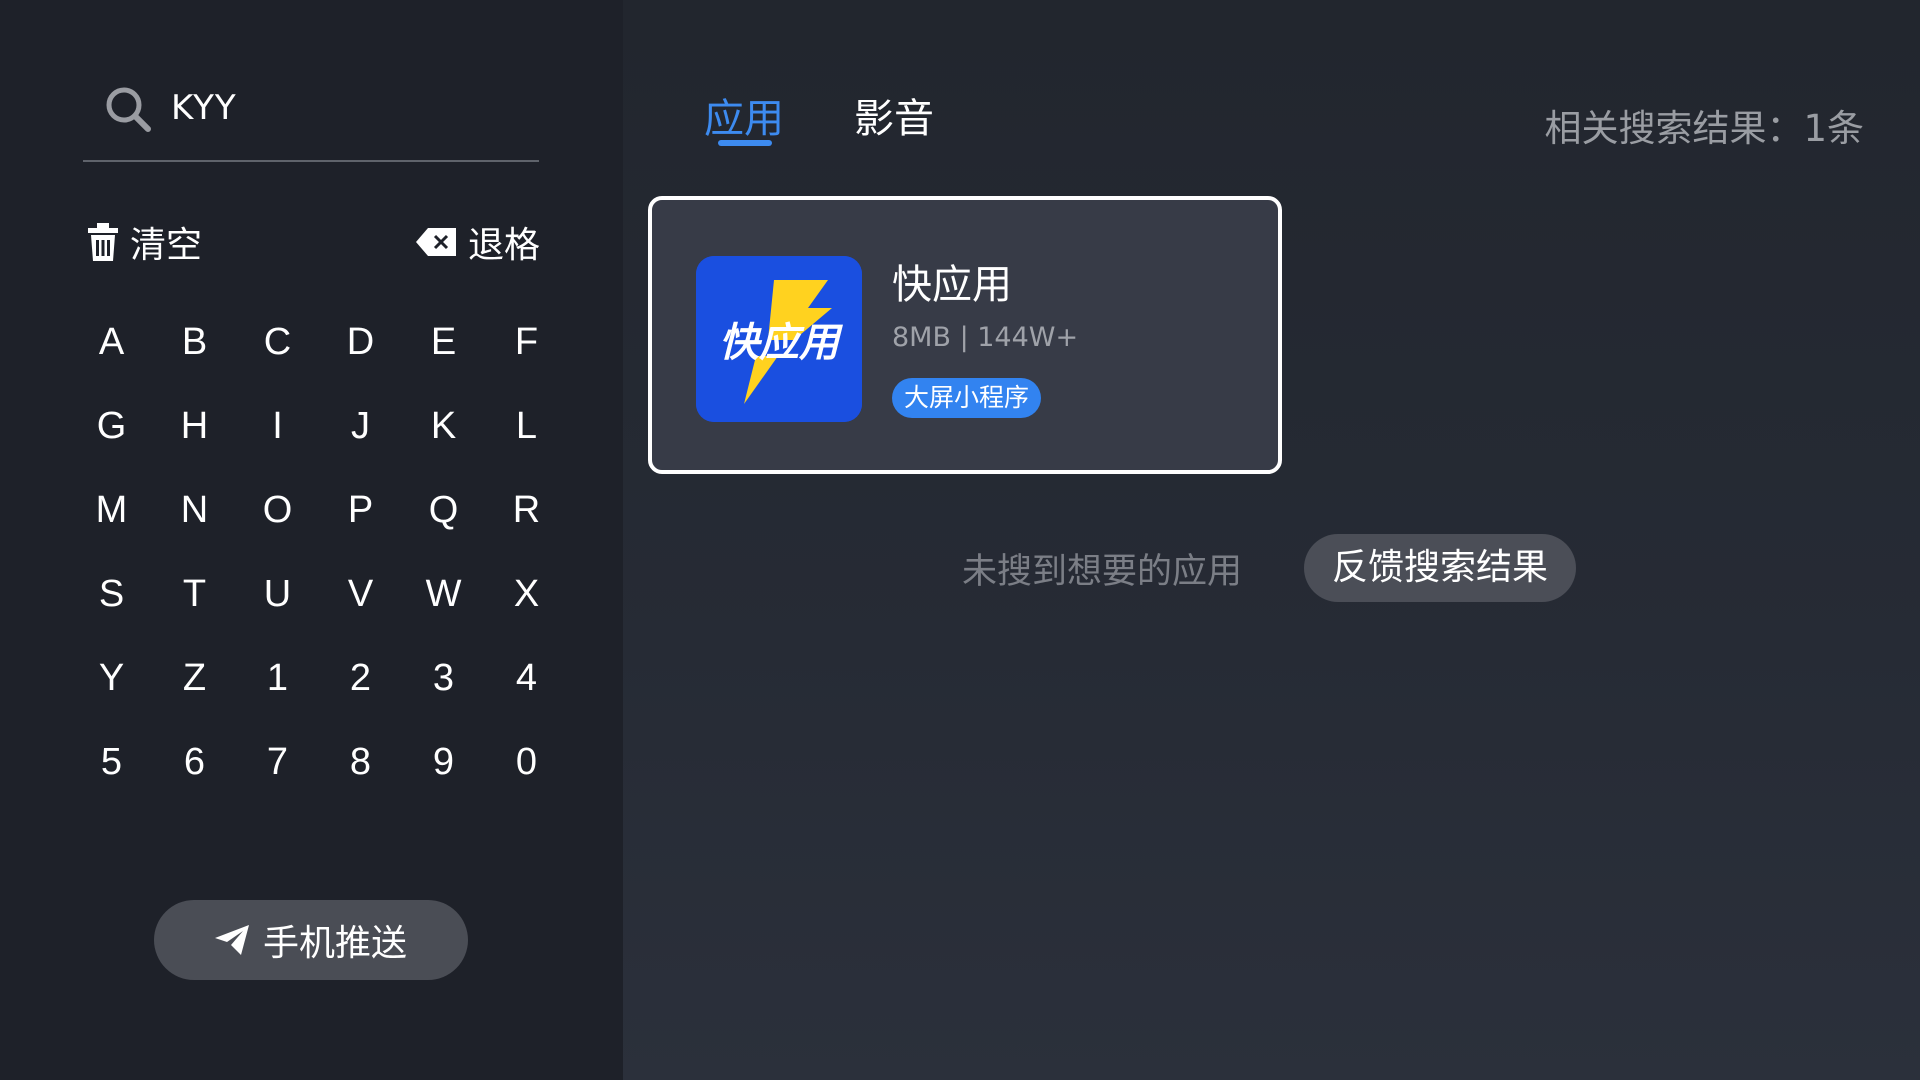 Image resolution: width=1920 pixels, height=1080 pixels. I want to click on key: Q, so click(443, 510).